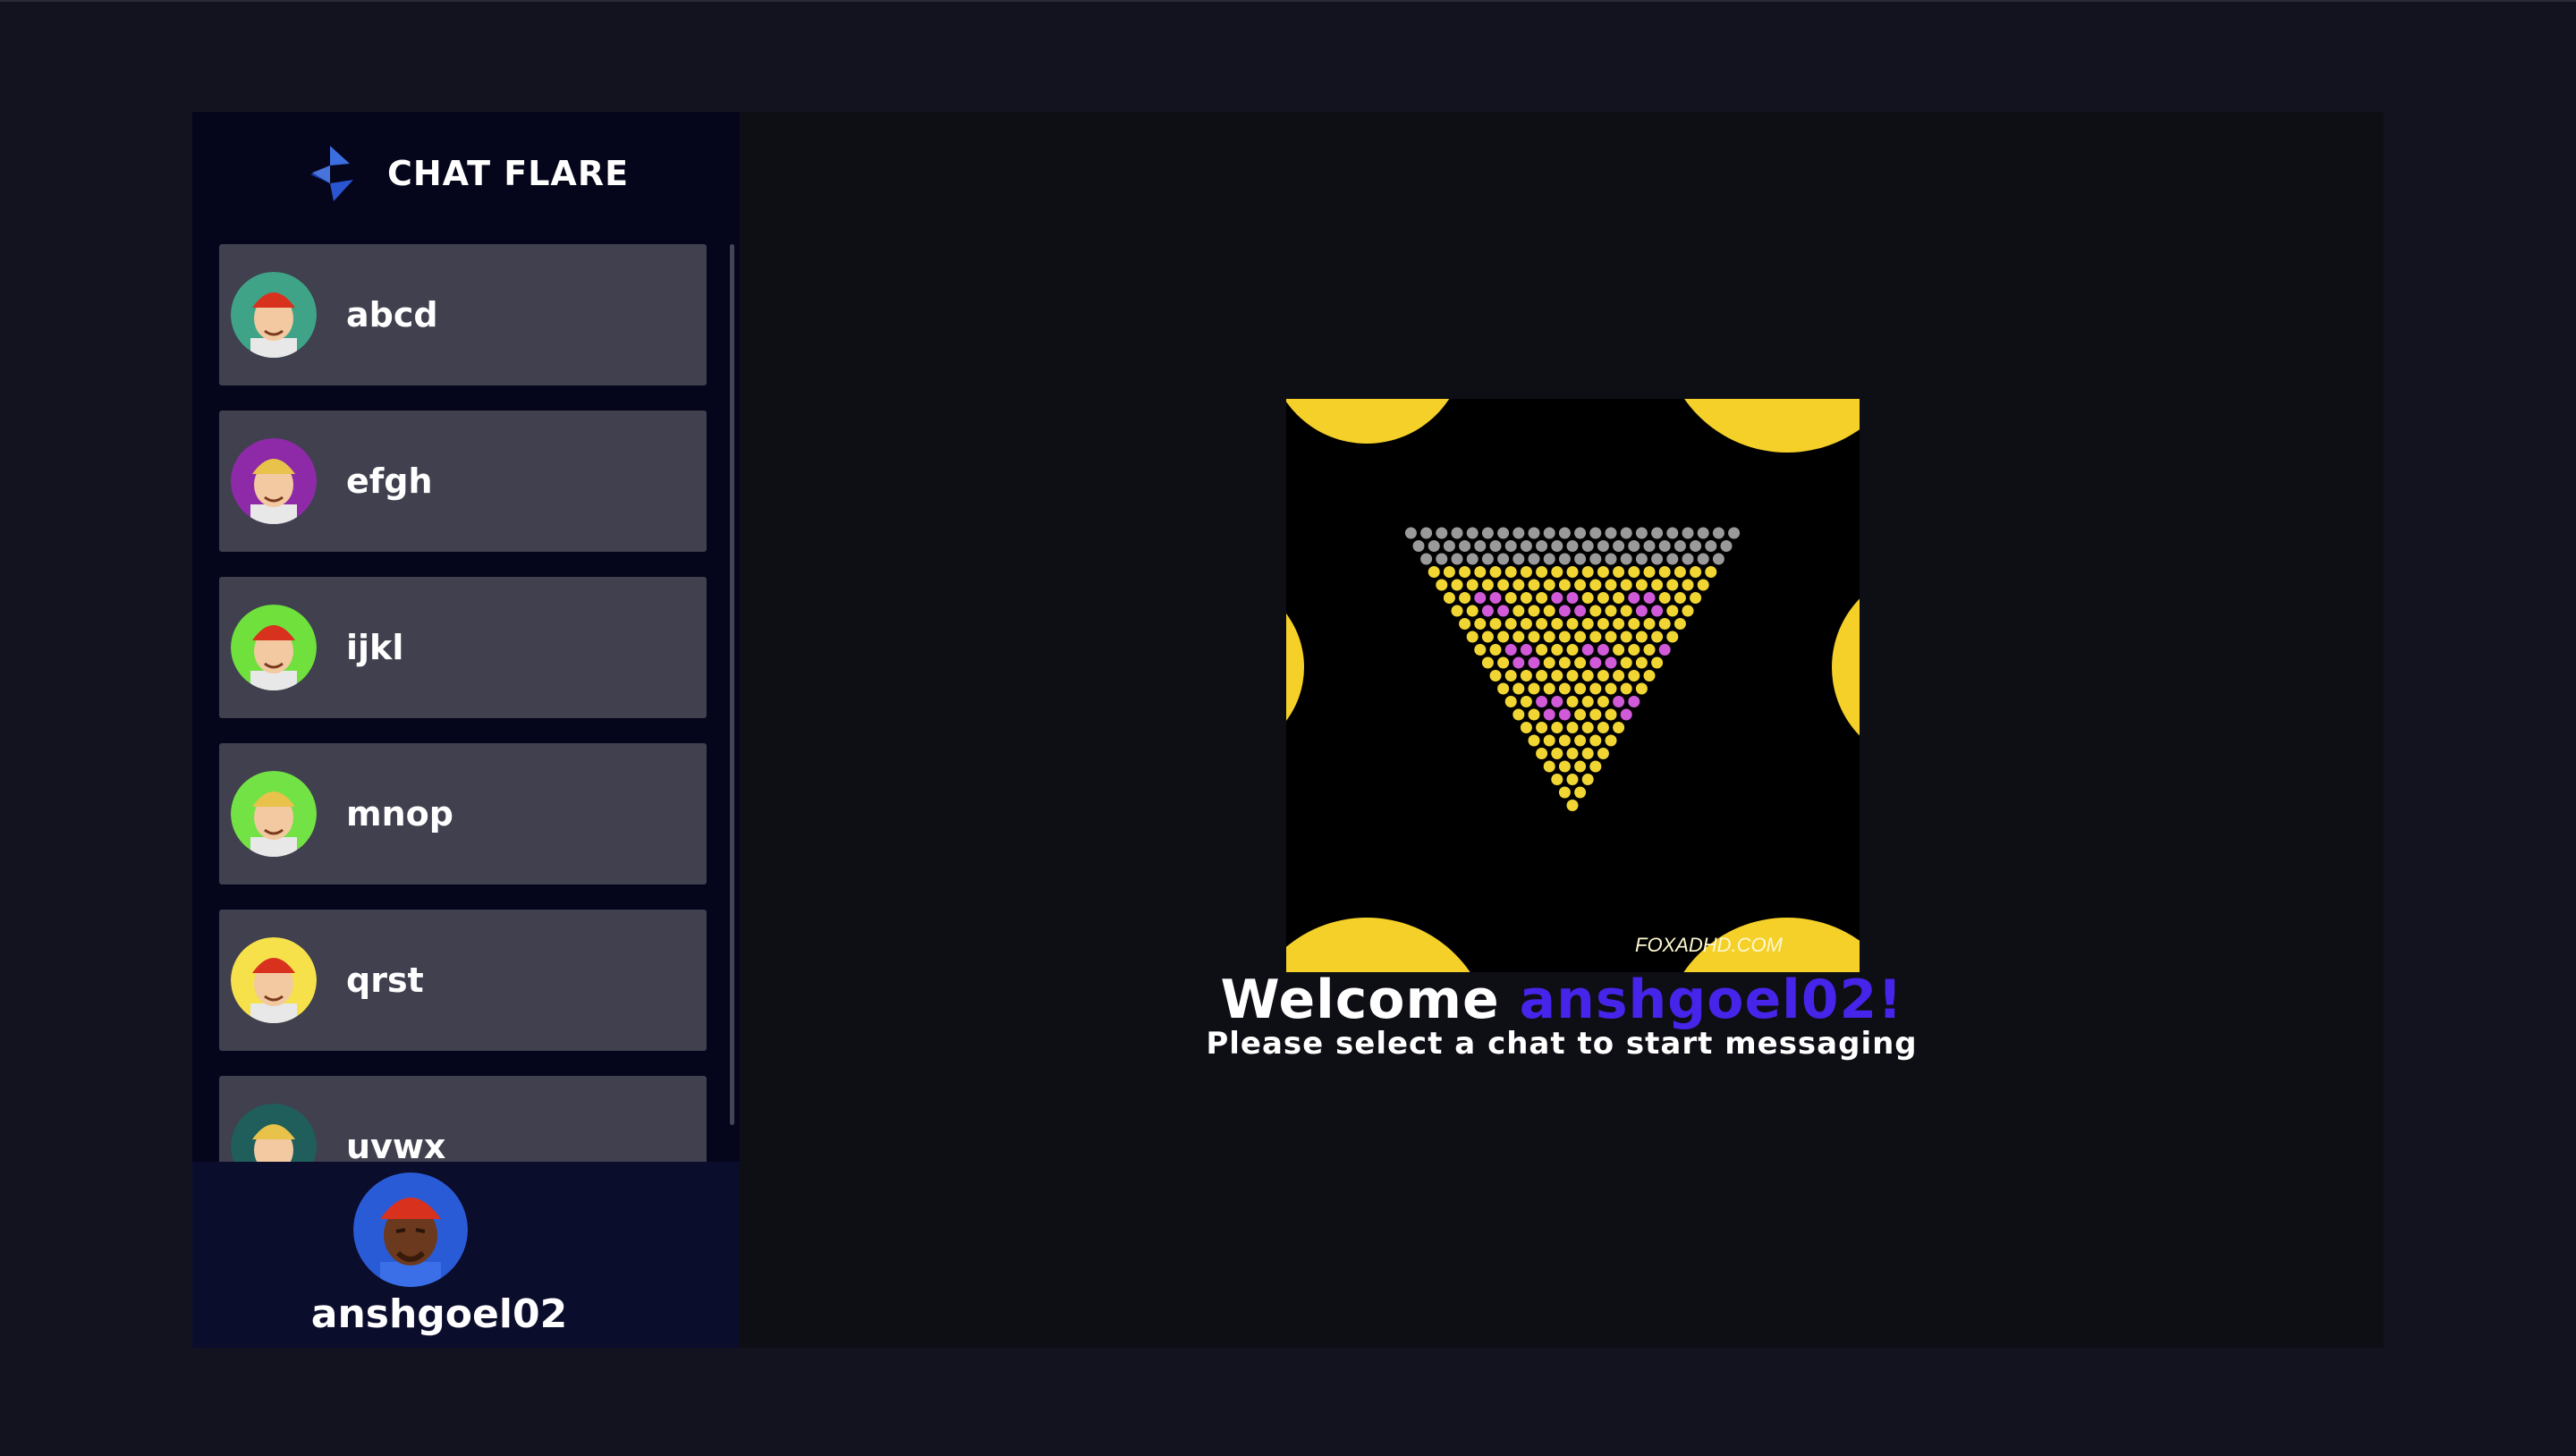 The height and width of the screenshot is (1456, 2576). I want to click on chat-item-abcd: abcd, so click(463, 314).